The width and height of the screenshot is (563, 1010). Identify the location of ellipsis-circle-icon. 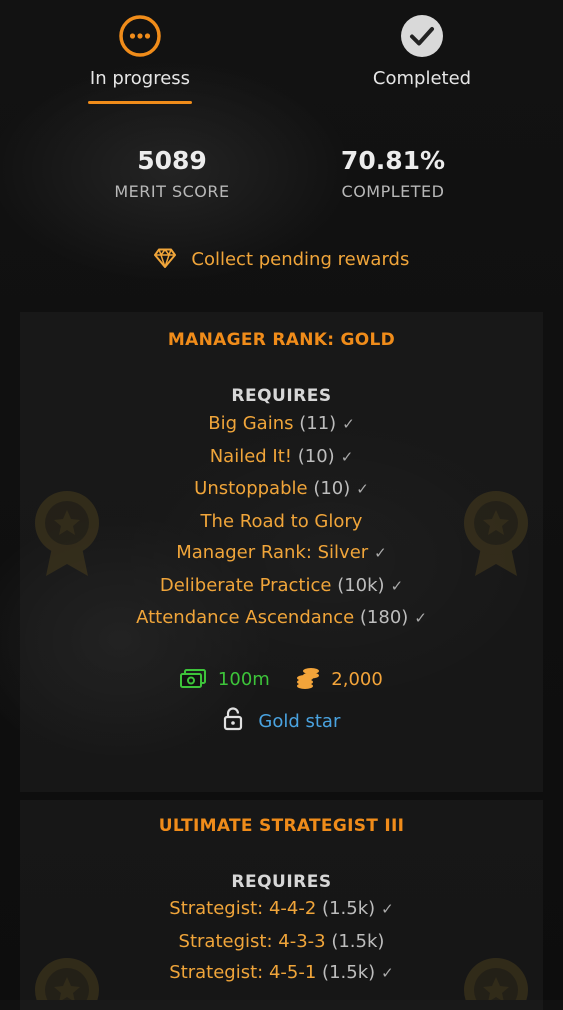
(140, 36).